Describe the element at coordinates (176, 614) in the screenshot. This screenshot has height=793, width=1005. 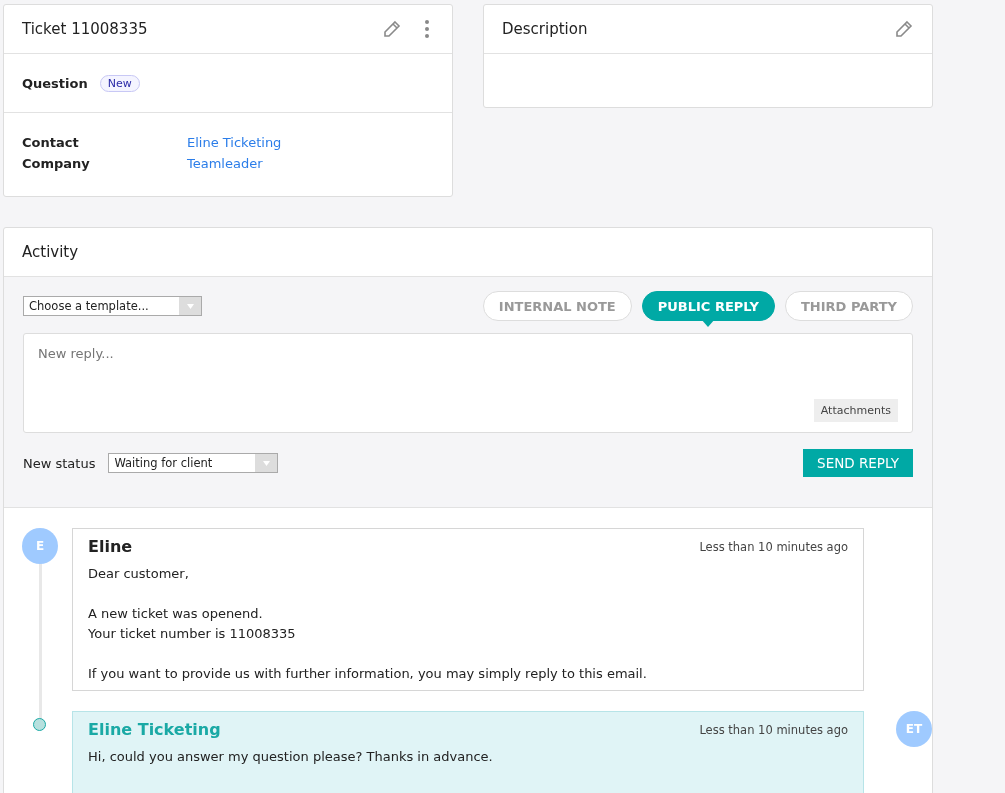
I see `message-text: A new ticket was openend.` at that location.